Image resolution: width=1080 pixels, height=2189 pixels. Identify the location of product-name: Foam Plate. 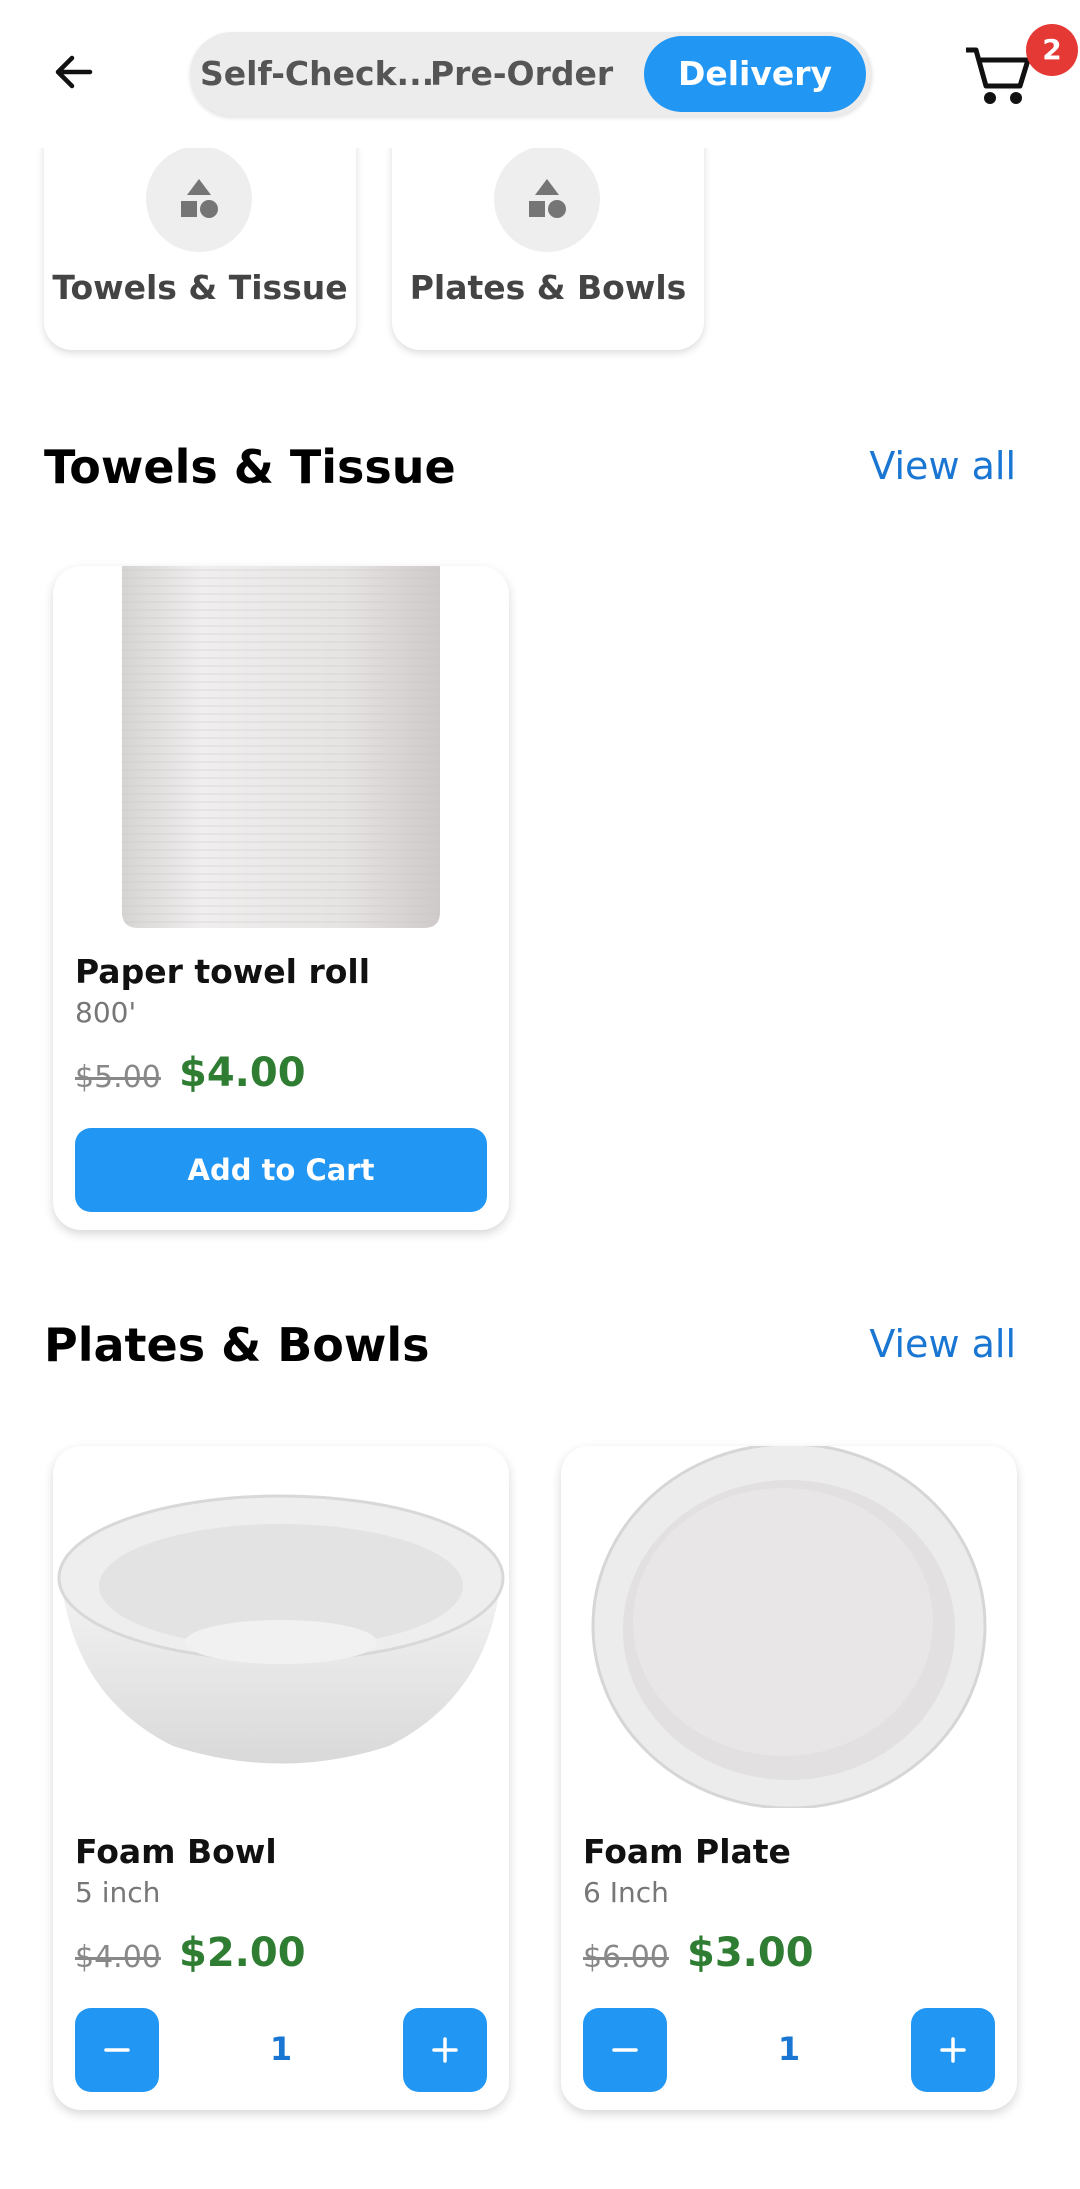
(687, 1851).